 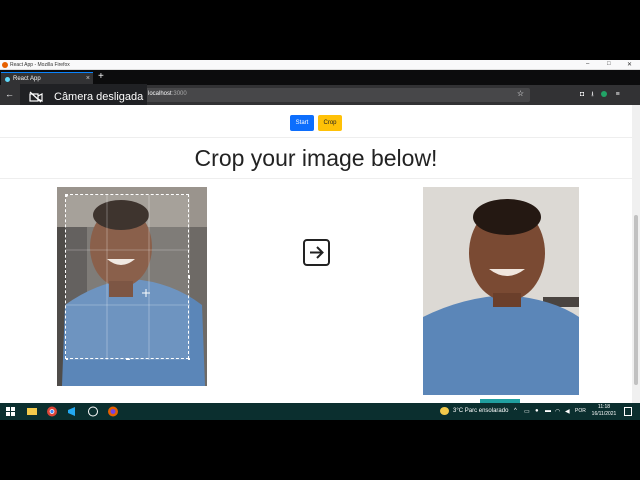 I want to click on arrow-right-icon, so click(x=316, y=252).